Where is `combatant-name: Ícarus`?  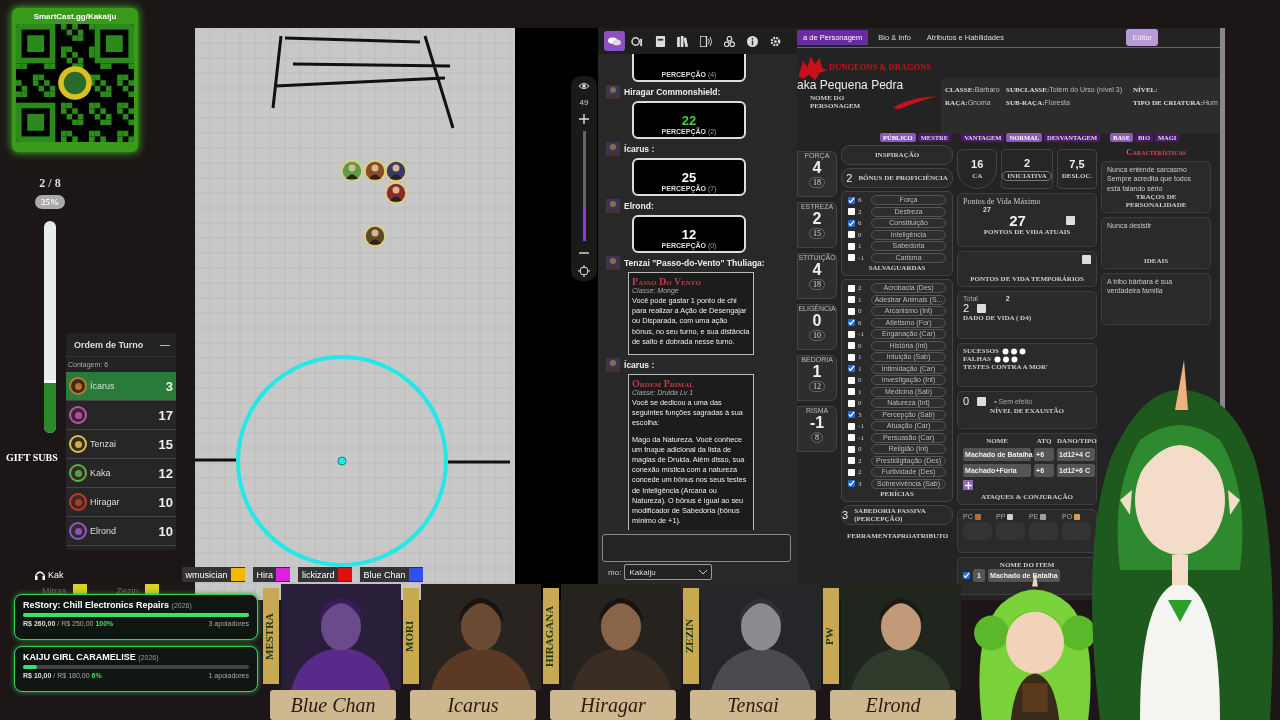
combatant-name: Ícarus is located at coordinates (102, 386).